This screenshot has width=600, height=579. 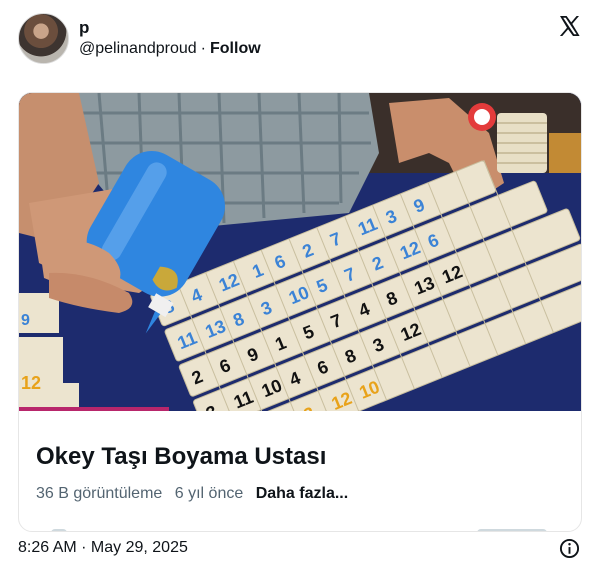 I want to click on tweet-header: p @pelinandproud · Follow, so click(x=300, y=40).